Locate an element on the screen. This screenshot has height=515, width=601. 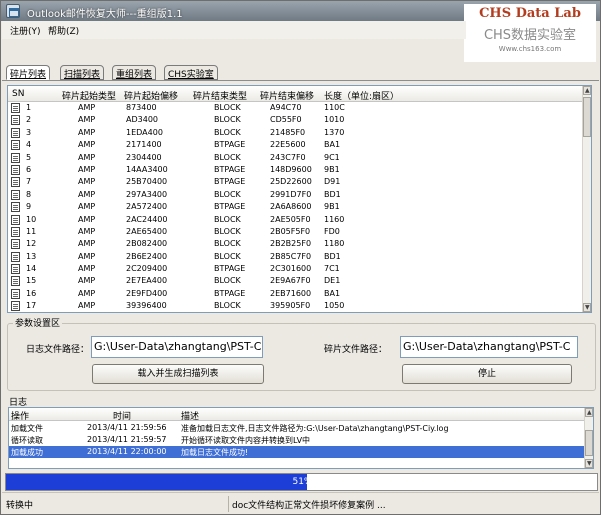
cell-end-offset: 2E9A67F0 is located at coordinates (290, 281).